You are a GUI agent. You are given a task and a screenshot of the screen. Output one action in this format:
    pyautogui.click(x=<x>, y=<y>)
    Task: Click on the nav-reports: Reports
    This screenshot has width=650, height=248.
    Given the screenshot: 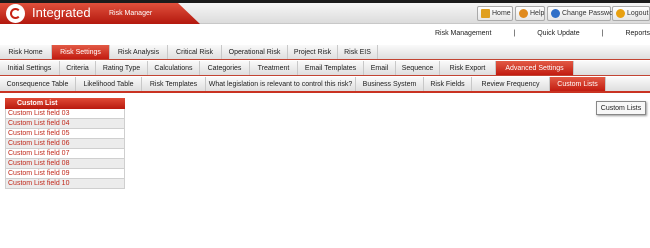 What is the action you would take?
    pyautogui.click(x=637, y=33)
    